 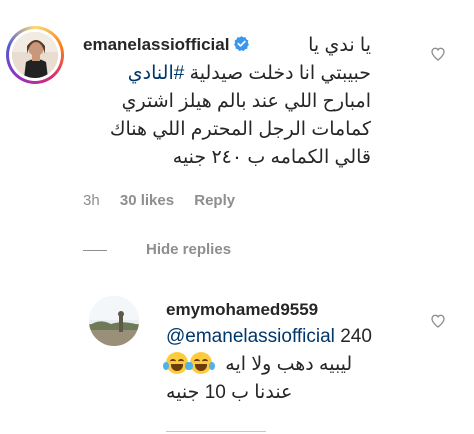 I want to click on hide-replies-button: Hide replies, so click(x=188, y=249).